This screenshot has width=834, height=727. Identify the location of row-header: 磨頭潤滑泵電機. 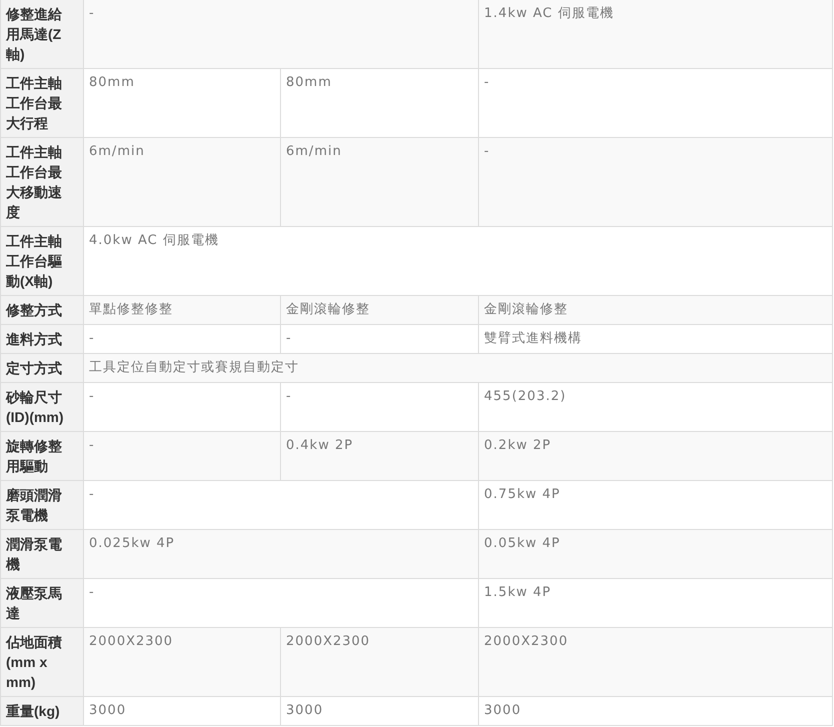
(34, 505).